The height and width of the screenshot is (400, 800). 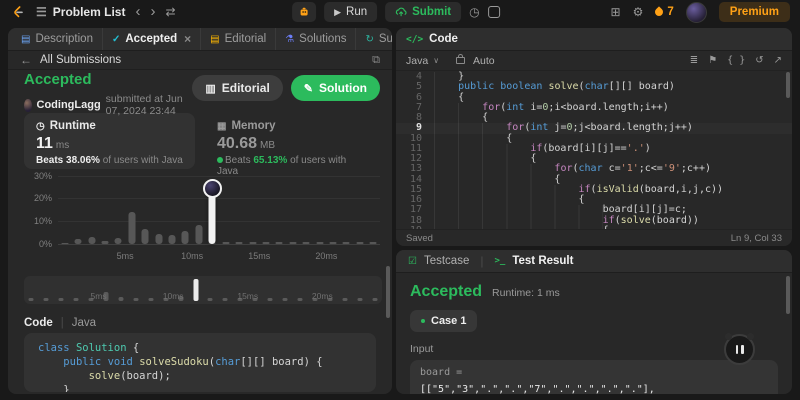 I want to click on daily-streak: 7, so click(x=663, y=12).